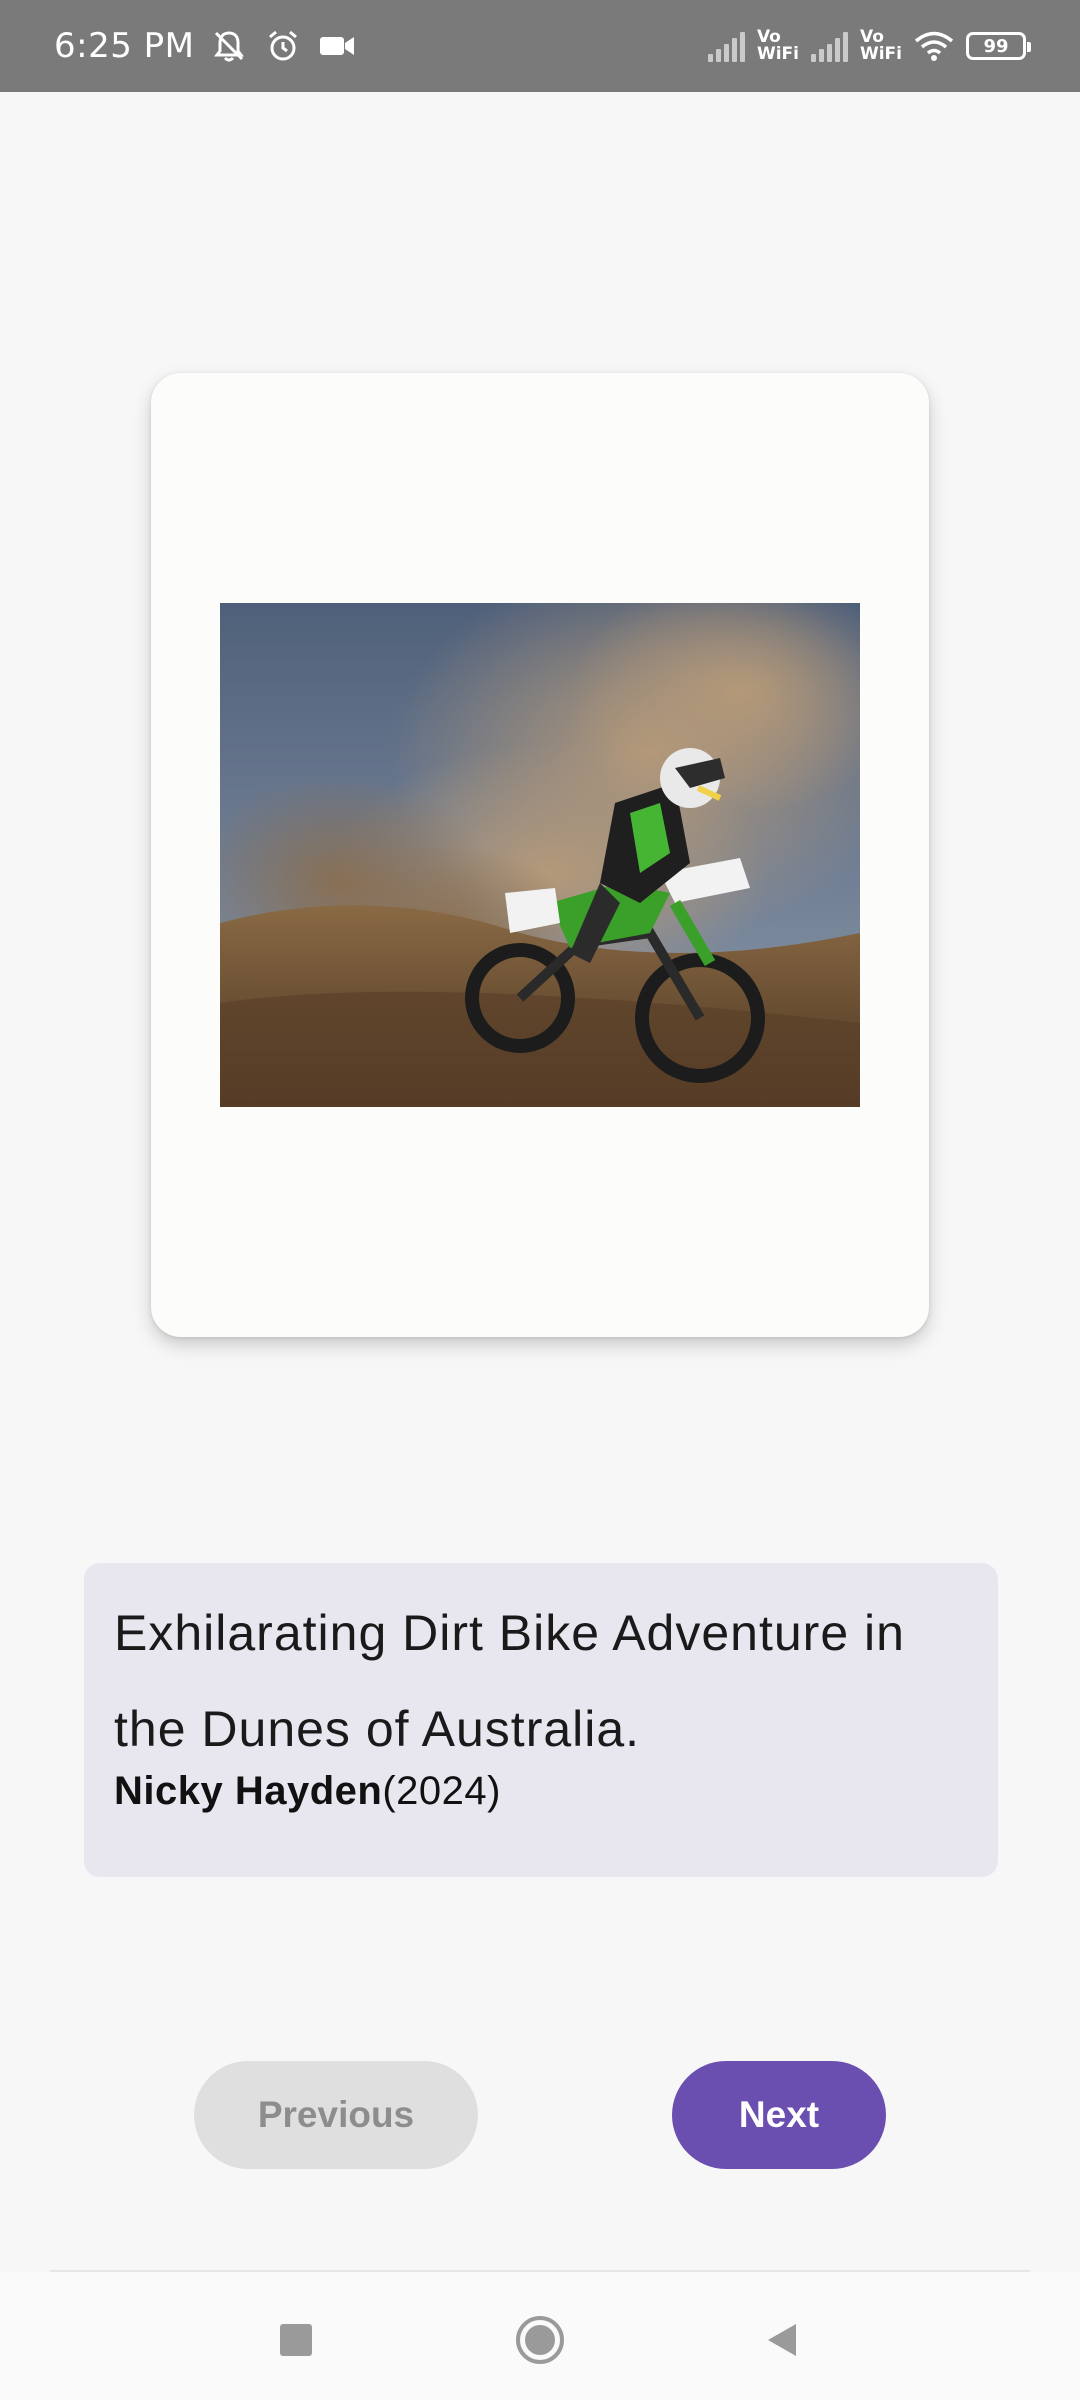 The image size is (1080, 2400). I want to click on mute-icon, so click(229, 46).